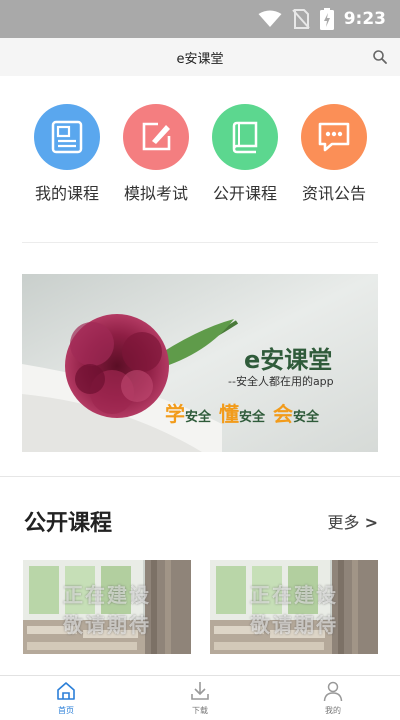  I want to click on quick-link-my-courses: 我的课程, so click(67, 154).